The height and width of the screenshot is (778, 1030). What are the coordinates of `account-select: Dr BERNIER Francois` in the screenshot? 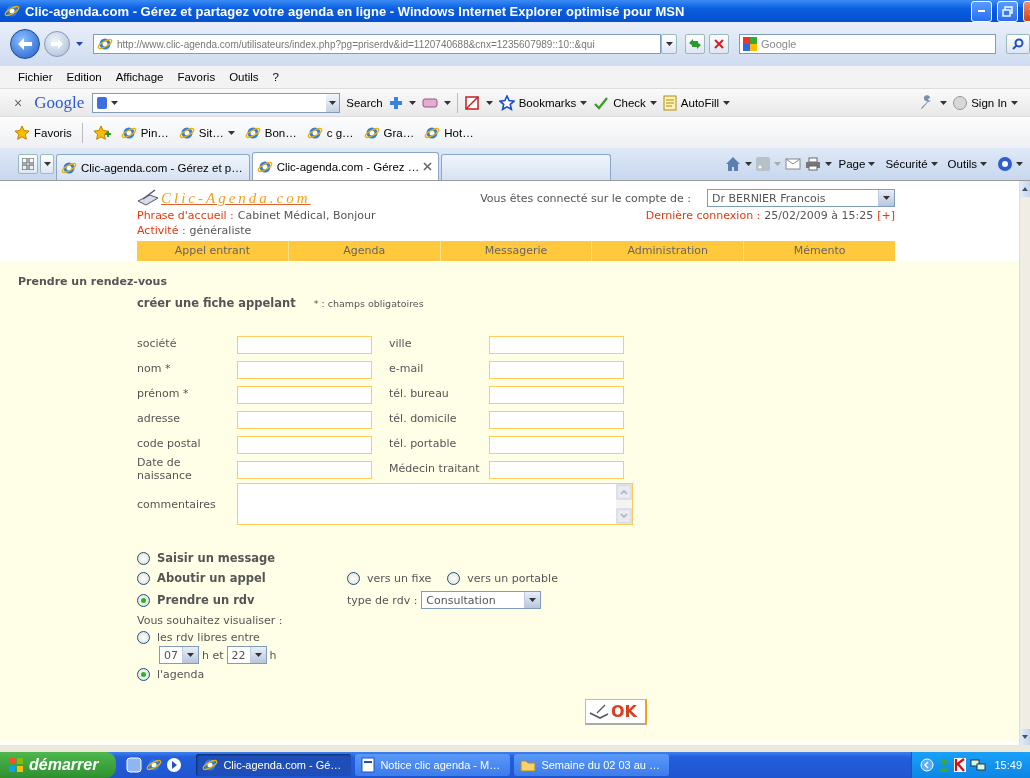 It's located at (801, 198).